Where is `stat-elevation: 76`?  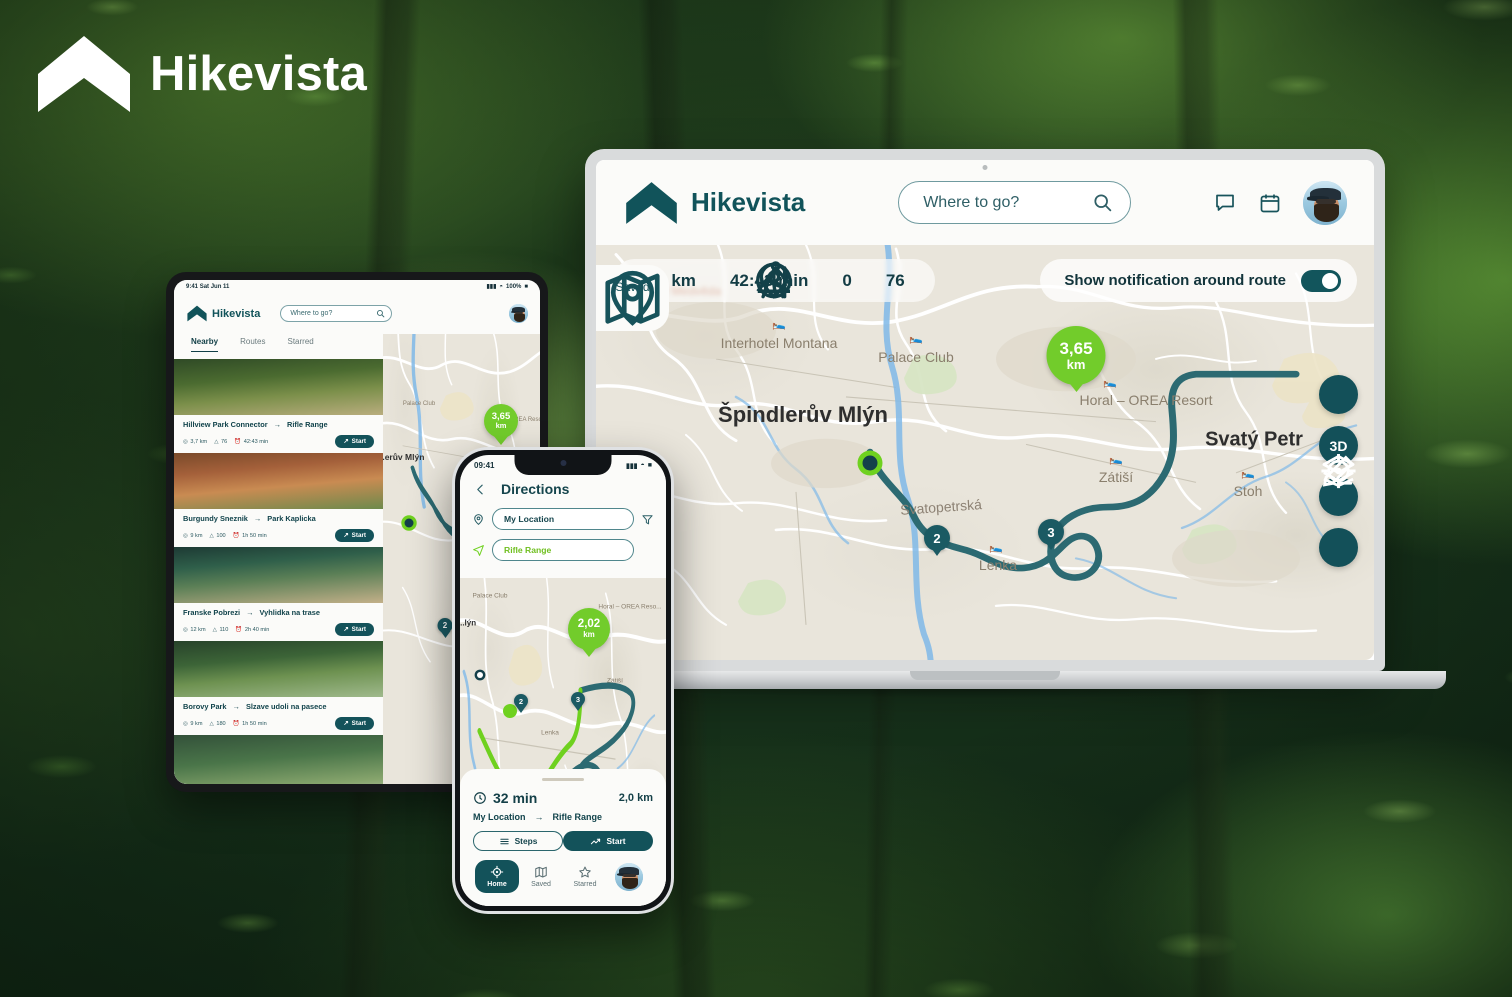 stat-elevation: 76 is located at coordinates (830, 279).